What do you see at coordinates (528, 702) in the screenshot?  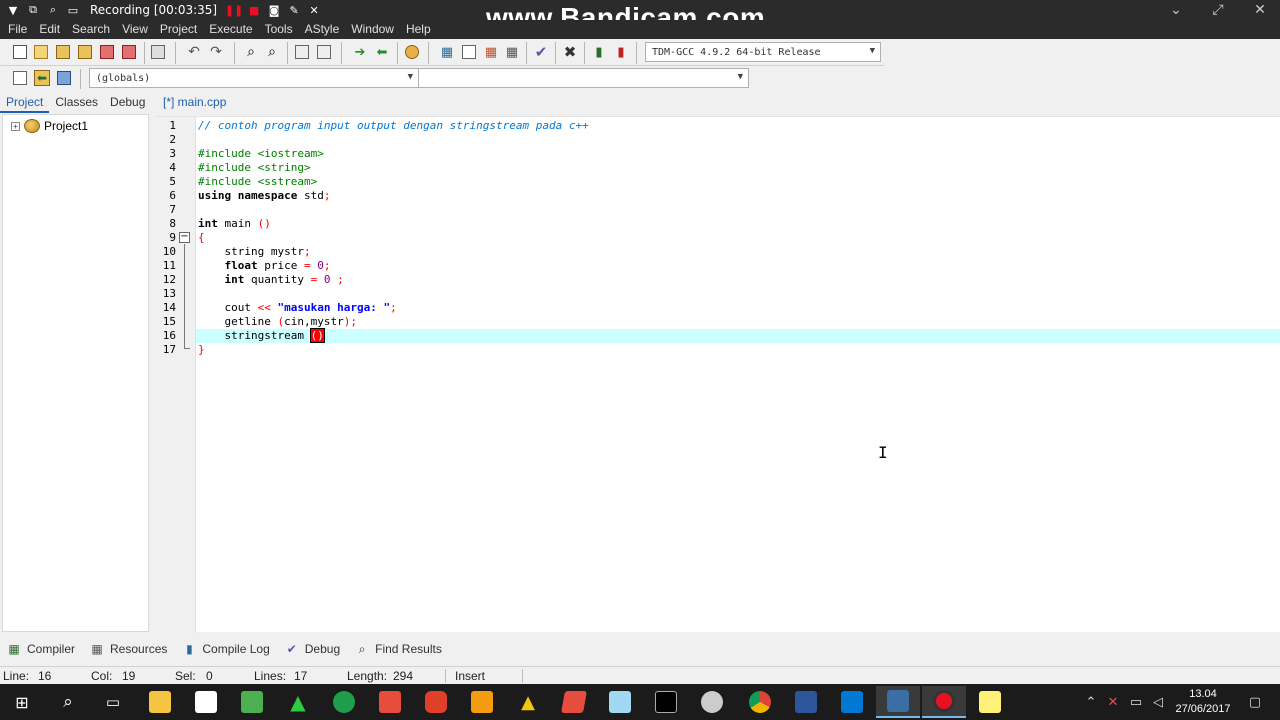 I see `taskbar-app-7: ▲` at bounding box center [528, 702].